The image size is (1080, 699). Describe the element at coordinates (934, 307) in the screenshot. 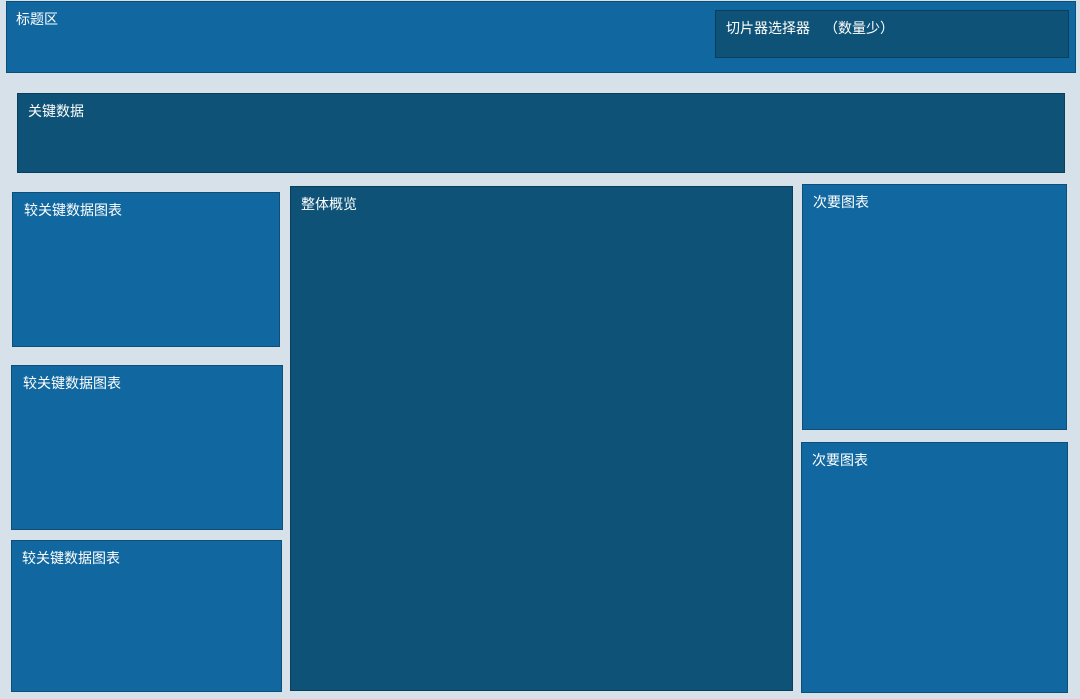

I see `right-chart-1: 次要图表` at that location.